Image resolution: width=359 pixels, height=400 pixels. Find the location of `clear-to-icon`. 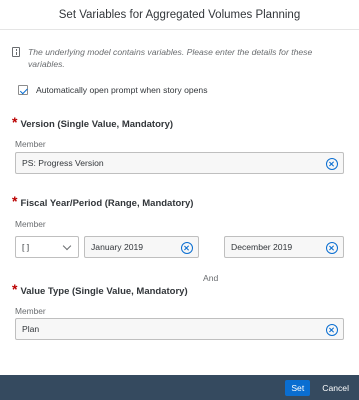

clear-to-icon is located at coordinates (332, 247).